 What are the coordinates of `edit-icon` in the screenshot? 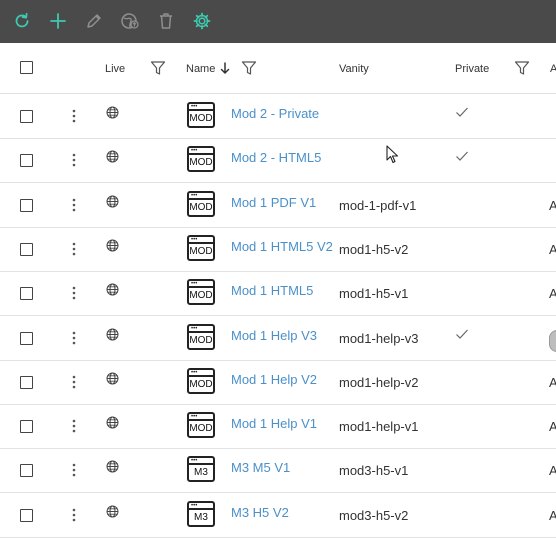 It's located at (94, 21).